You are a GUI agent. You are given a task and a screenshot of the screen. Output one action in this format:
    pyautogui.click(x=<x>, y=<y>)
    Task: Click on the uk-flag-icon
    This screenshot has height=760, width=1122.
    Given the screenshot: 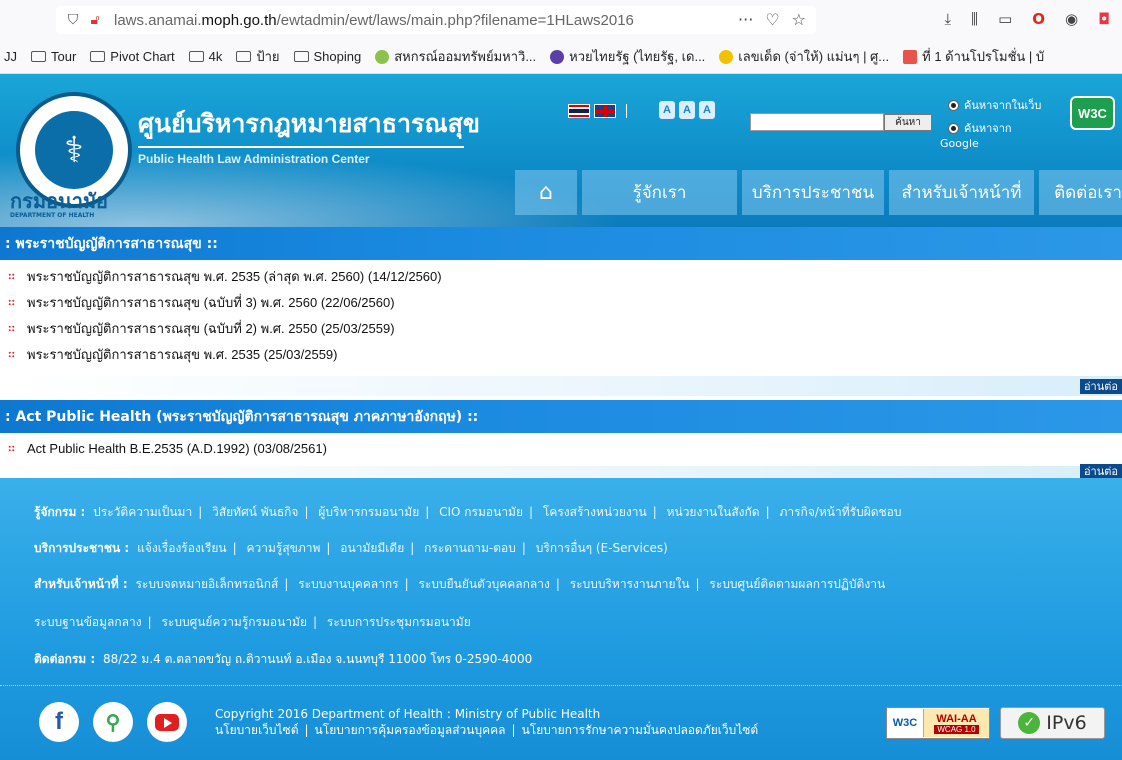 What is the action you would take?
    pyautogui.click(x=605, y=111)
    